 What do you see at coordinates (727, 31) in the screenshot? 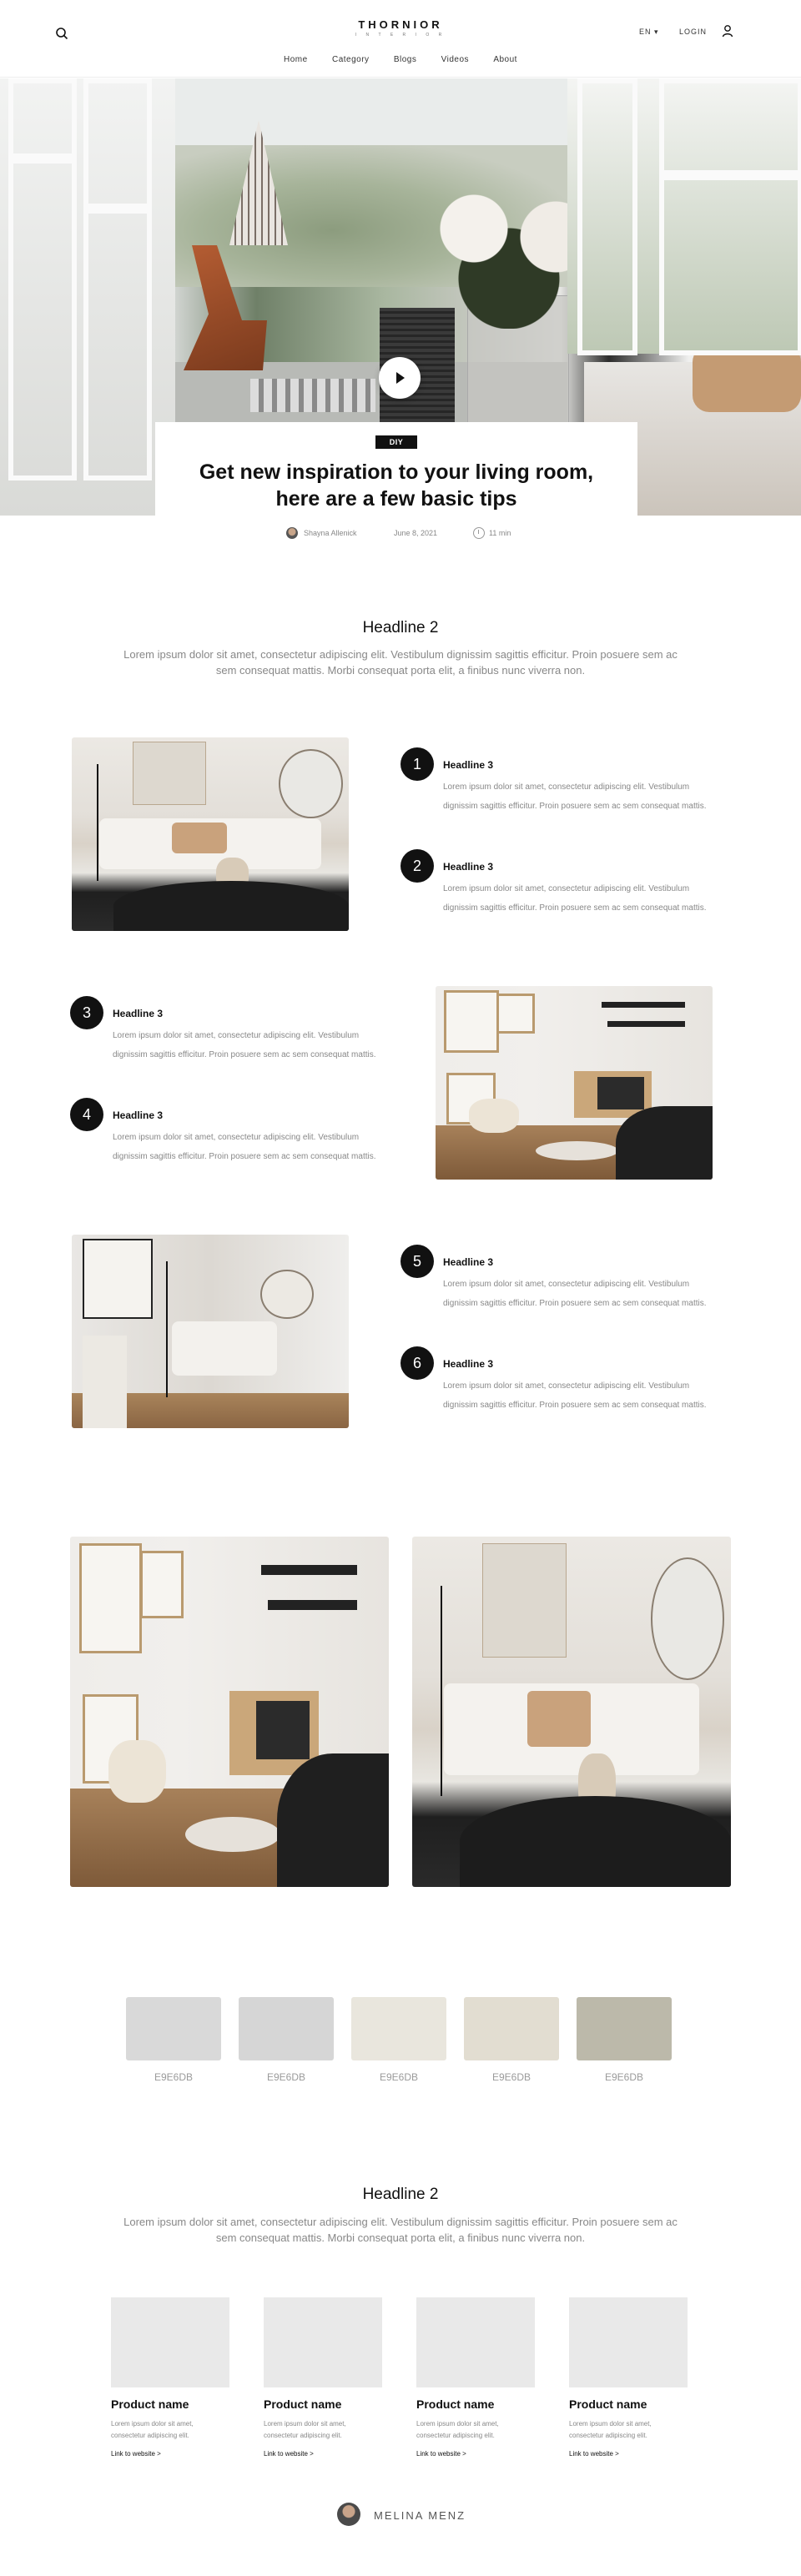
I see `user-icon` at bounding box center [727, 31].